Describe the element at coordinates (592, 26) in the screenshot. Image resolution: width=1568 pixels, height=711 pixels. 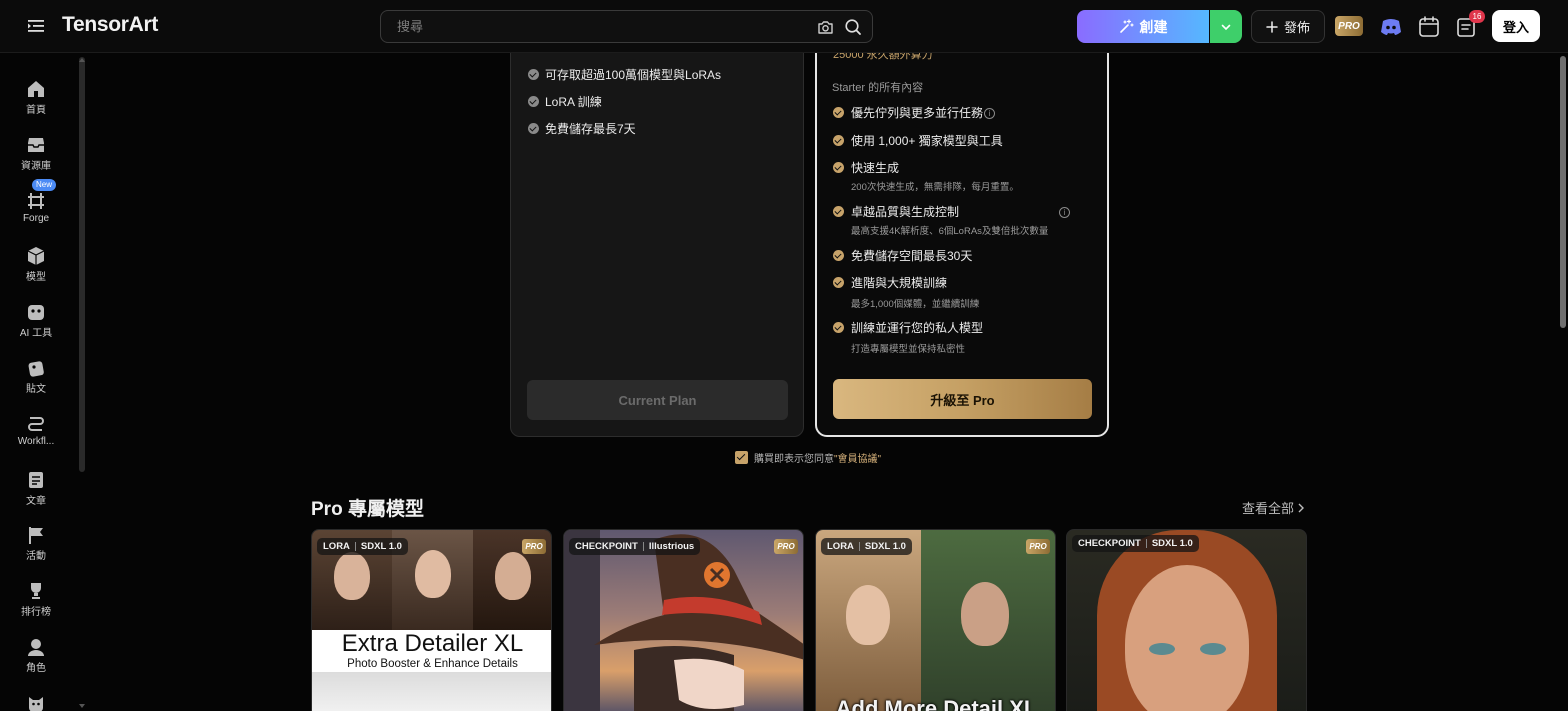
I see `search-input` at that location.